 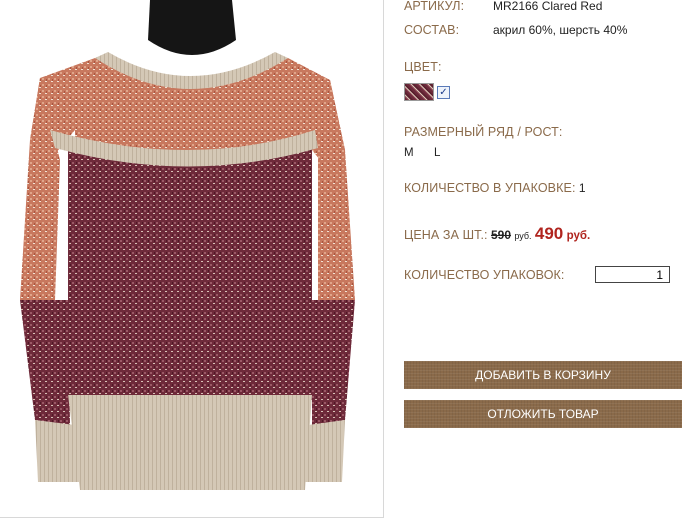 What do you see at coordinates (446, 235) in the screenshot?
I see `price-label: ЦЕНА ЗА ШТ.:` at bounding box center [446, 235].